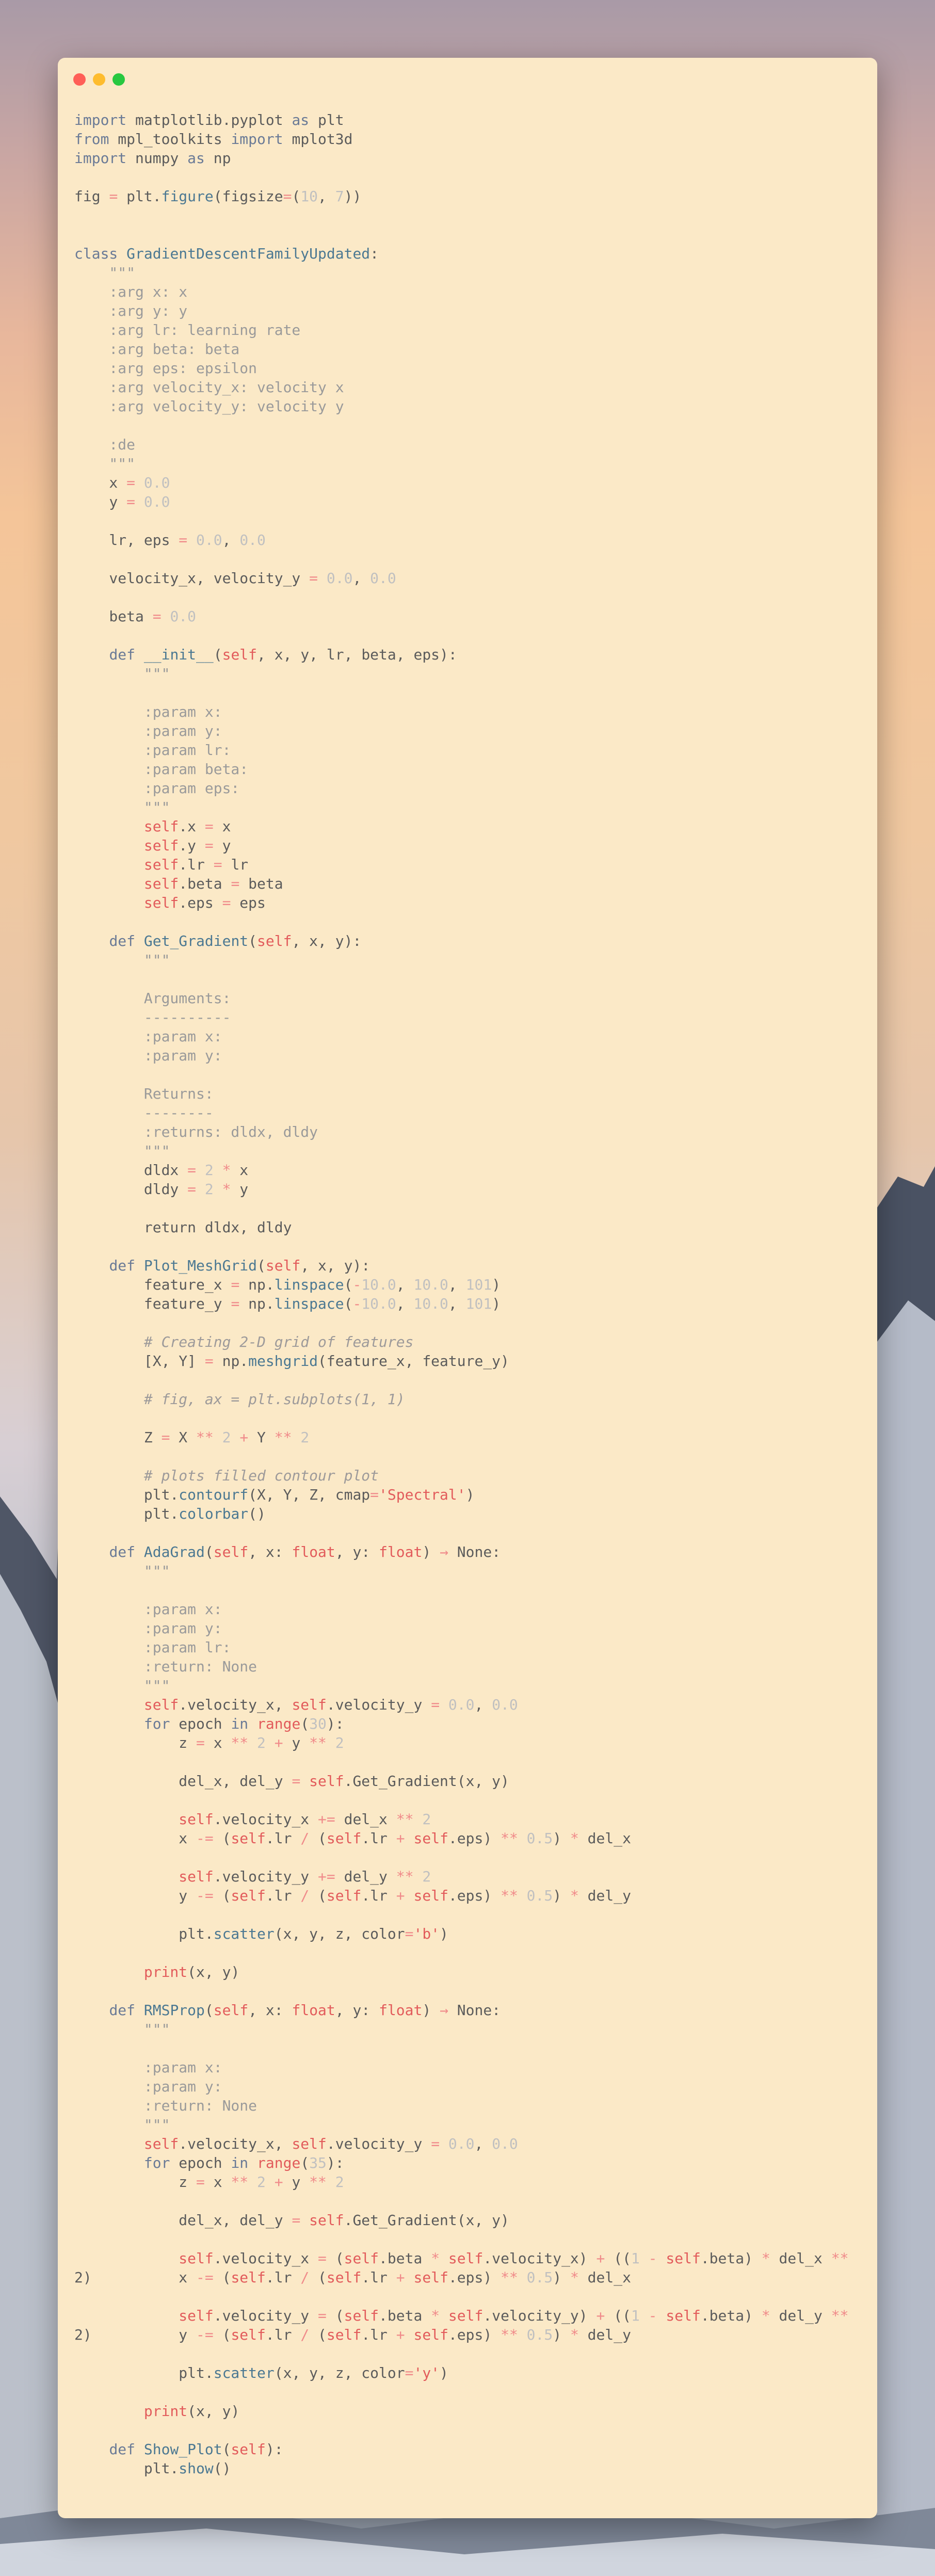  Describe the element at coordinates (214, 1495) in the screenshot. I see `code-token: contourf` at that location.